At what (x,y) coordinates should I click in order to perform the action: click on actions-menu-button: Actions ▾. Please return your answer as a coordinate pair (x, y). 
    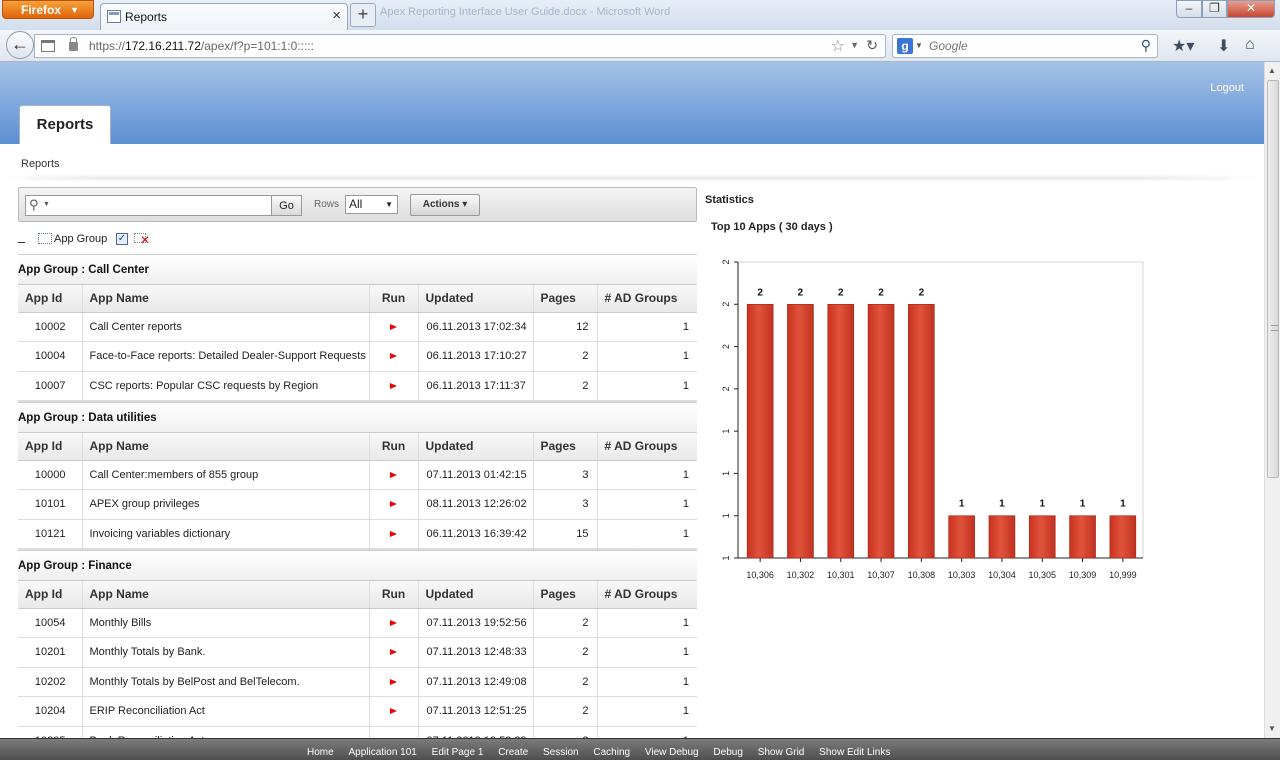
    Looking at the image, I should click on (445, 205).